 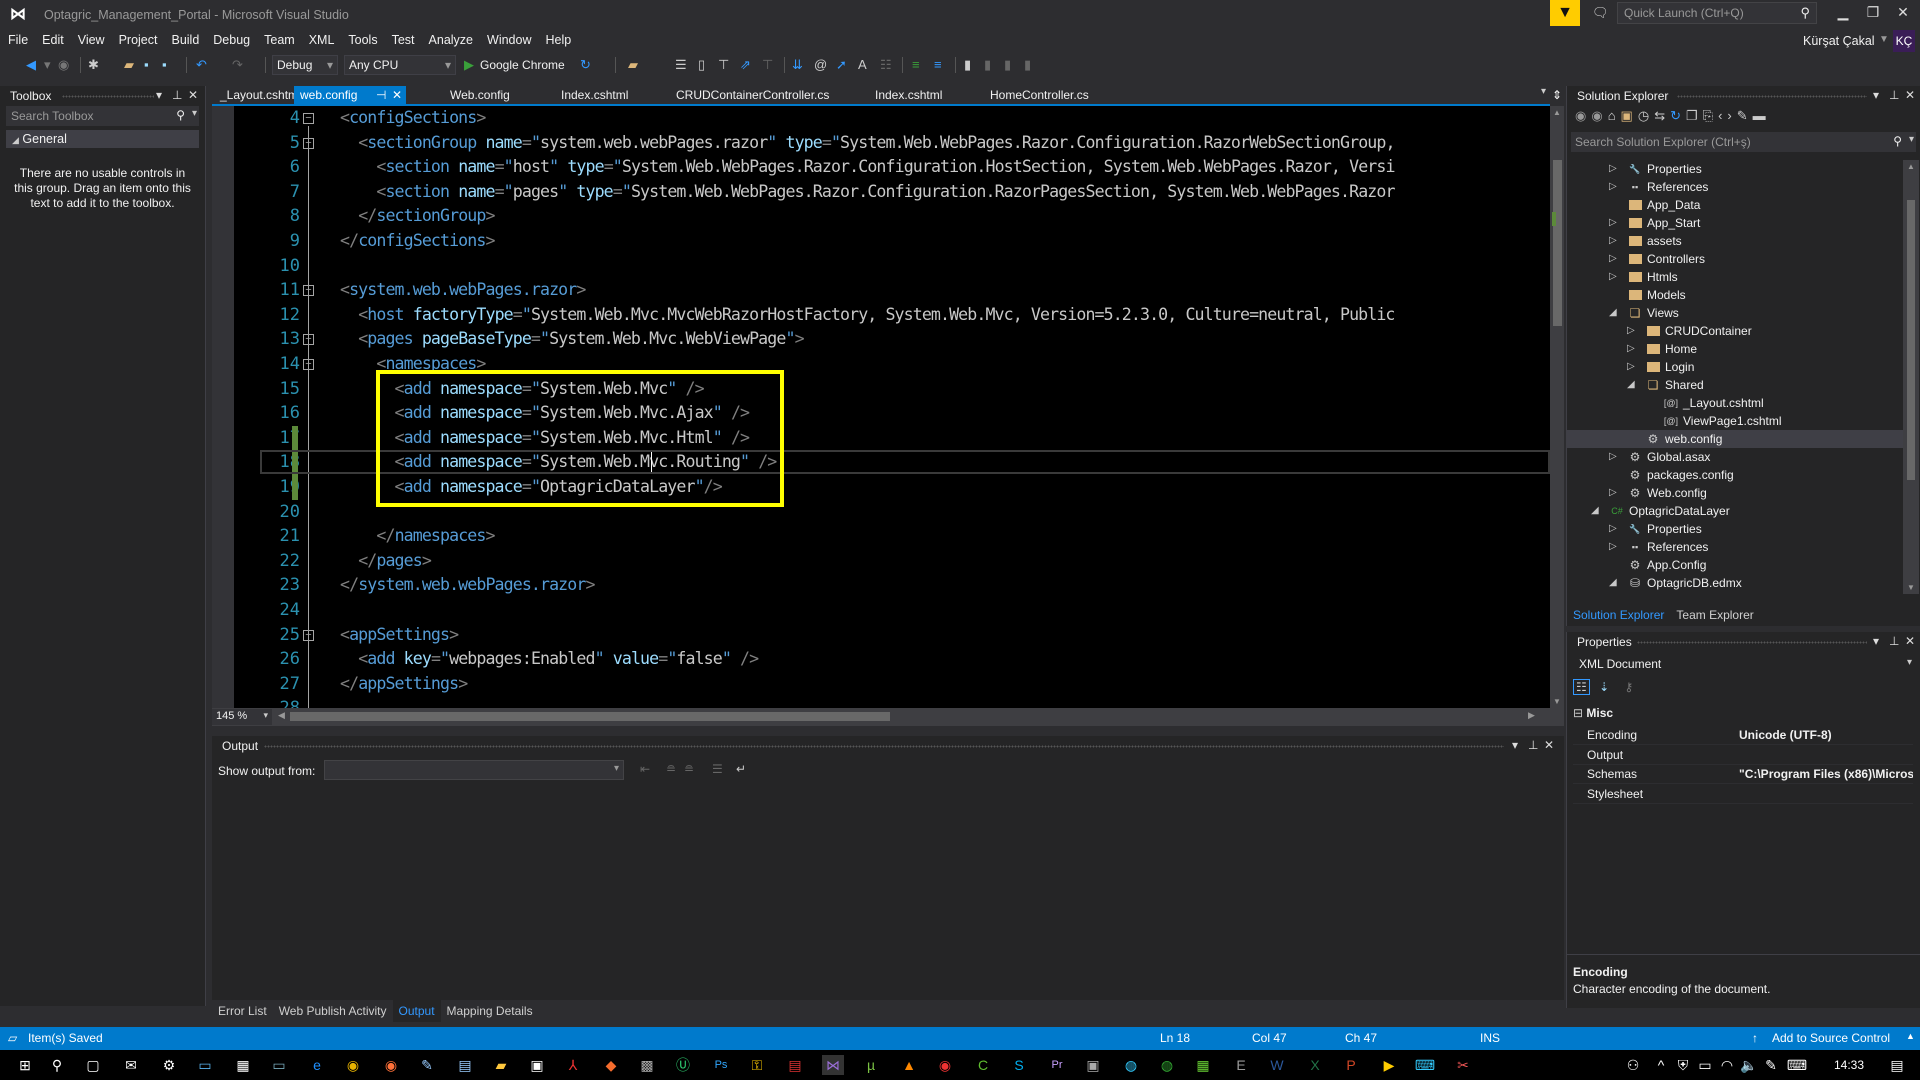 What do you see at coordinates (1911, 166) in the screenshot?
I see `scroll-up-icon: ▲` at bounding box center [1911, 166].